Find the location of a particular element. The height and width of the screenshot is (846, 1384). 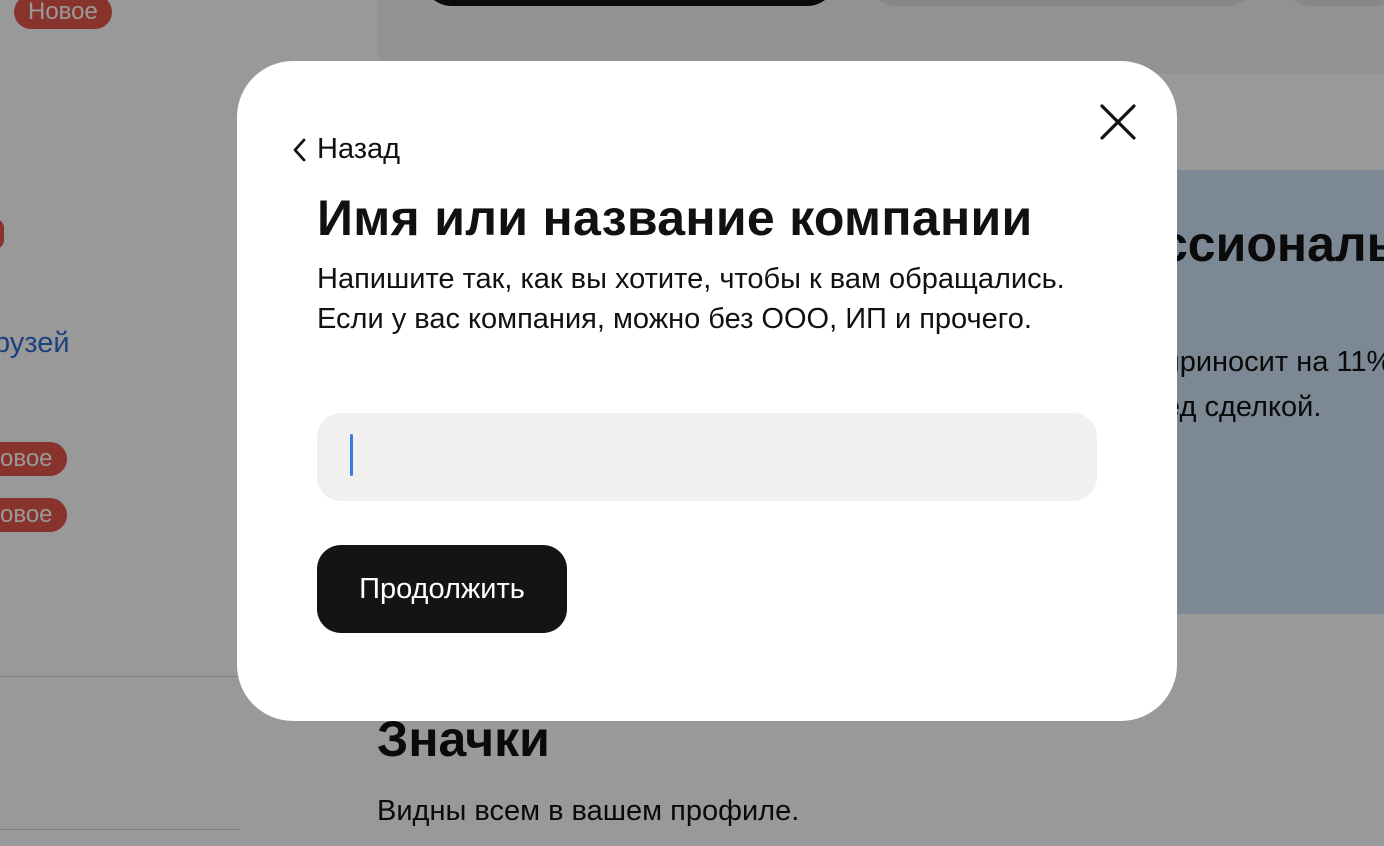

back-label: Назад is located at coordinates (359, 149).